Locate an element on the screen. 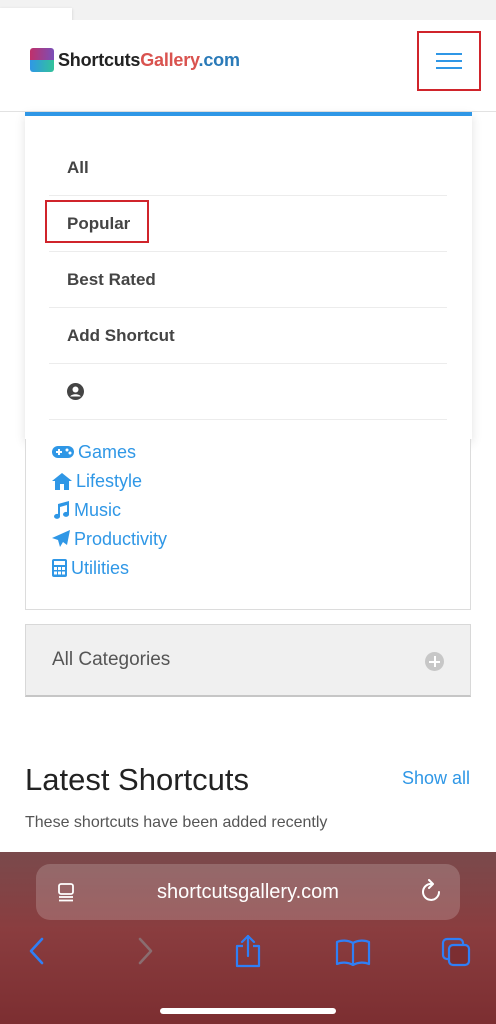 This screenshot has height=1024, width=496. back-arrow-icon is located at coordinates (37, 951).